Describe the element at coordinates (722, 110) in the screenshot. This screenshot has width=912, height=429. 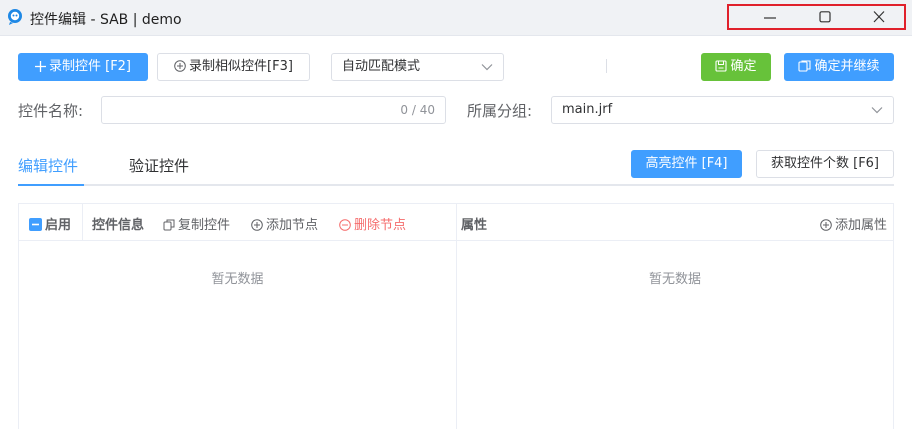
I see `group-select: main.jrf` at that location.